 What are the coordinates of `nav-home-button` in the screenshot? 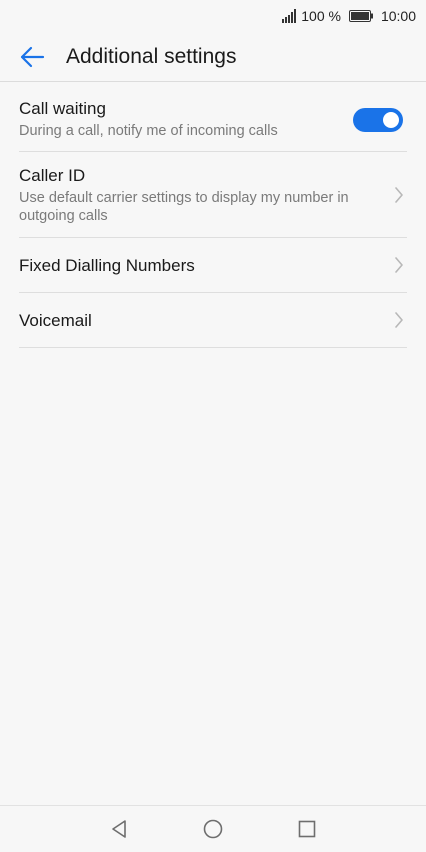 It's located at (213, 829).